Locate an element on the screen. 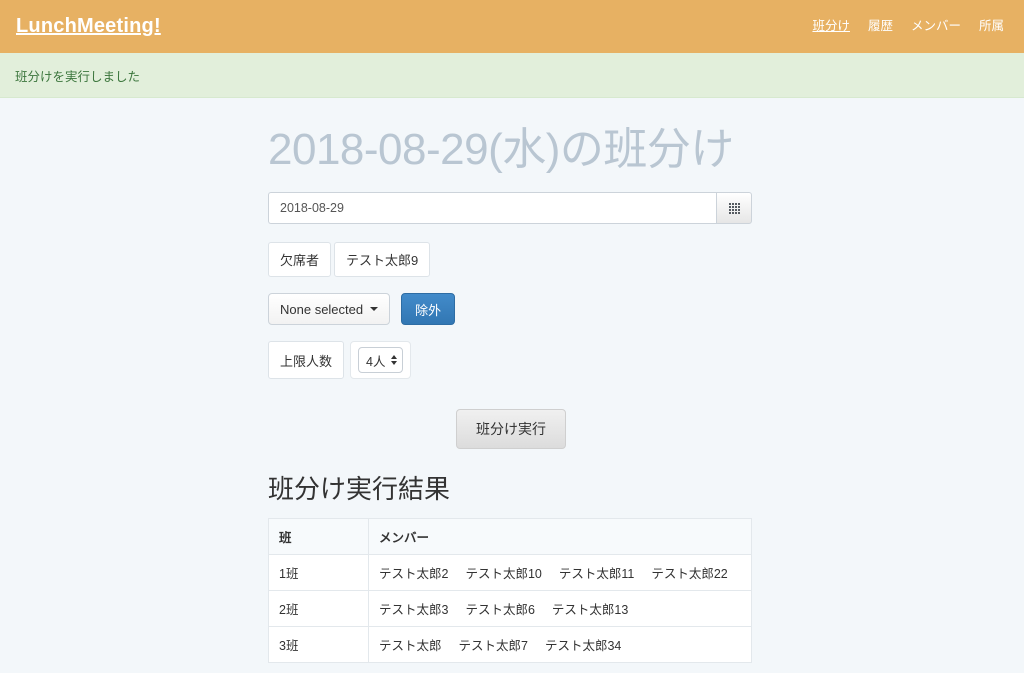 This screenshot has height=673, width=1024. th-grid-icon is located at coordinates (734, 208).